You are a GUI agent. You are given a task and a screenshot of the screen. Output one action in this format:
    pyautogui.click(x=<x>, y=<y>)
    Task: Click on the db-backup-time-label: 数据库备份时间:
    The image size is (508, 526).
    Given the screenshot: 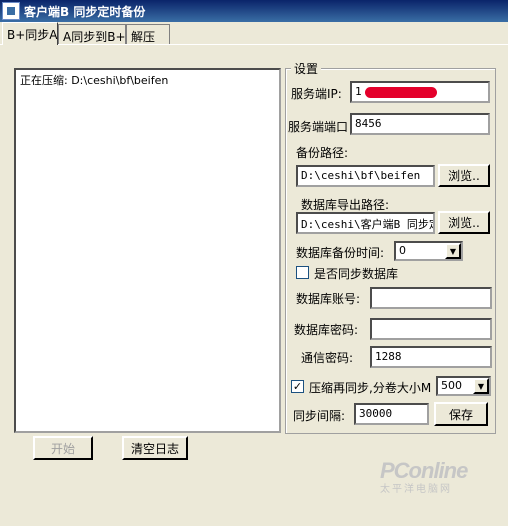 What is the action you would take?
    pyautogui.click(x=340, y=253)
    